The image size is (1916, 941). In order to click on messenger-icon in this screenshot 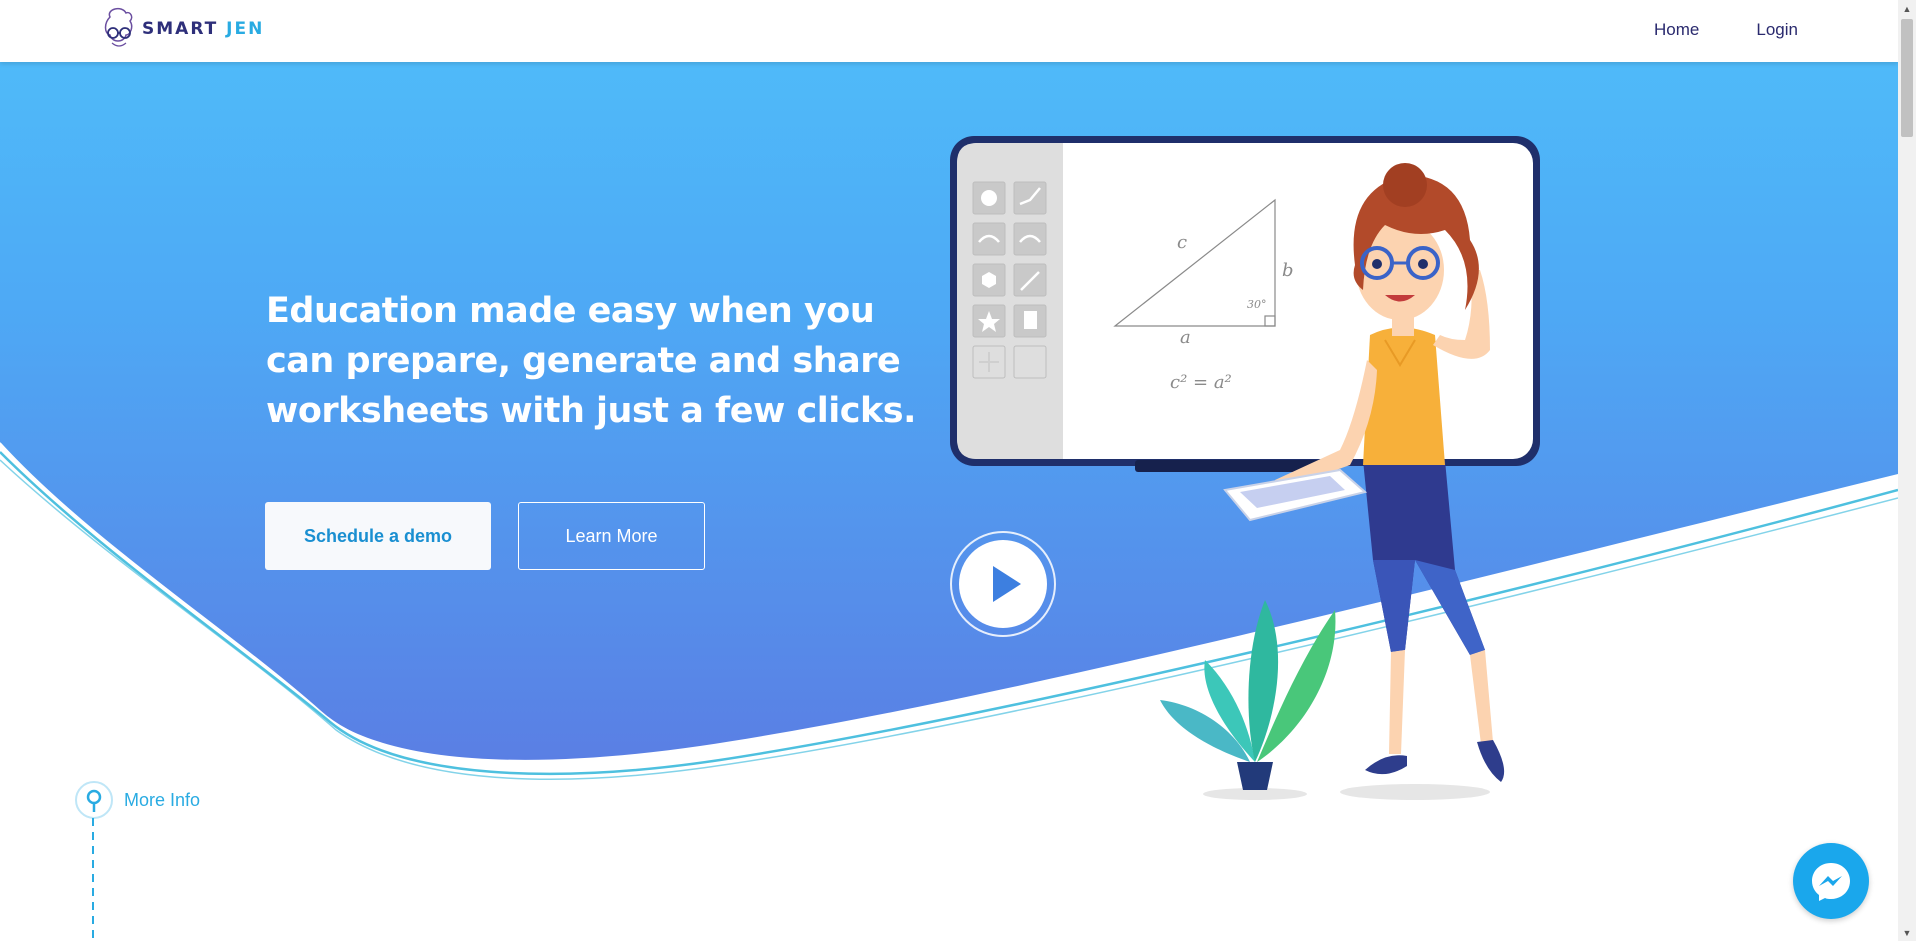, I will do `click(1831, 882)`.